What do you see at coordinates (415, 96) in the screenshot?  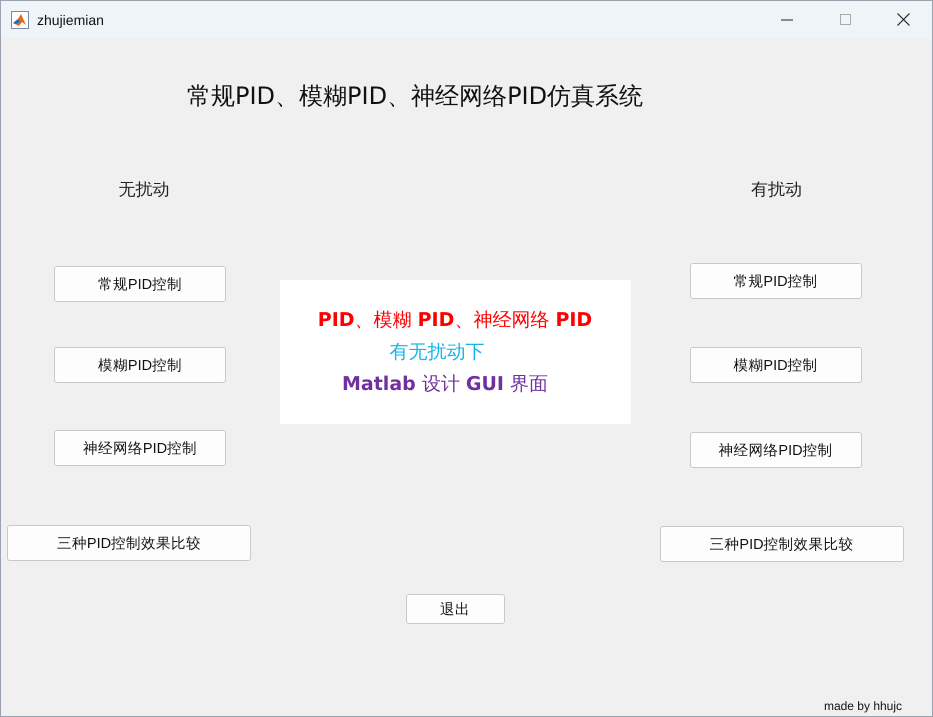 I see `page-heading: 常规PID、模糊PID、神经网络PID仿真系统` at bounding box center [415, 96].